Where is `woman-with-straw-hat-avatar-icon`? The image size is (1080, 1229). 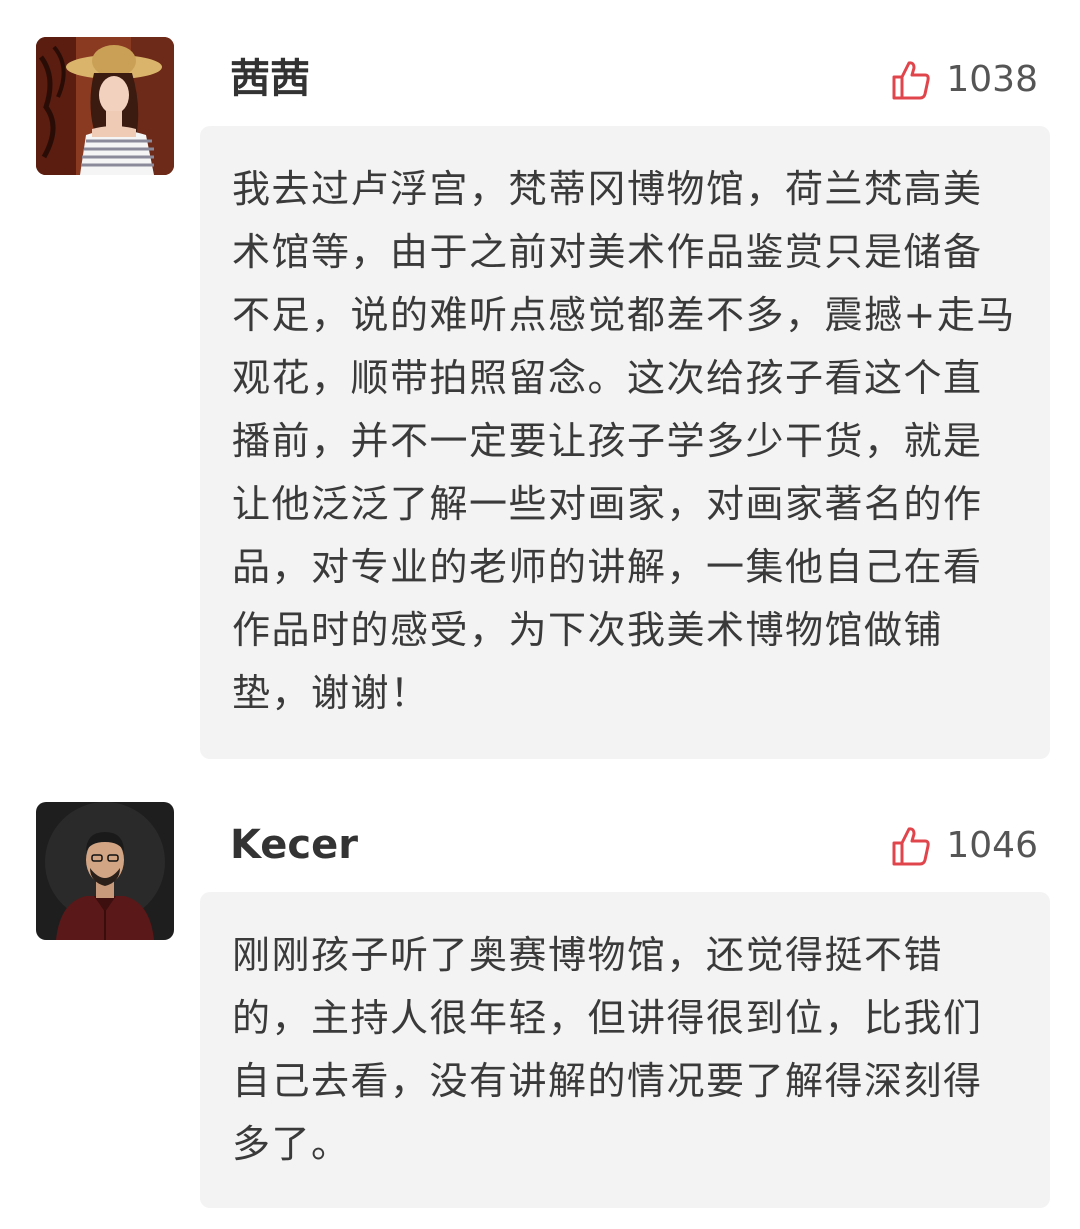 woman-with-straw-hat-avatar-icon is located at coordinates (105, 106).